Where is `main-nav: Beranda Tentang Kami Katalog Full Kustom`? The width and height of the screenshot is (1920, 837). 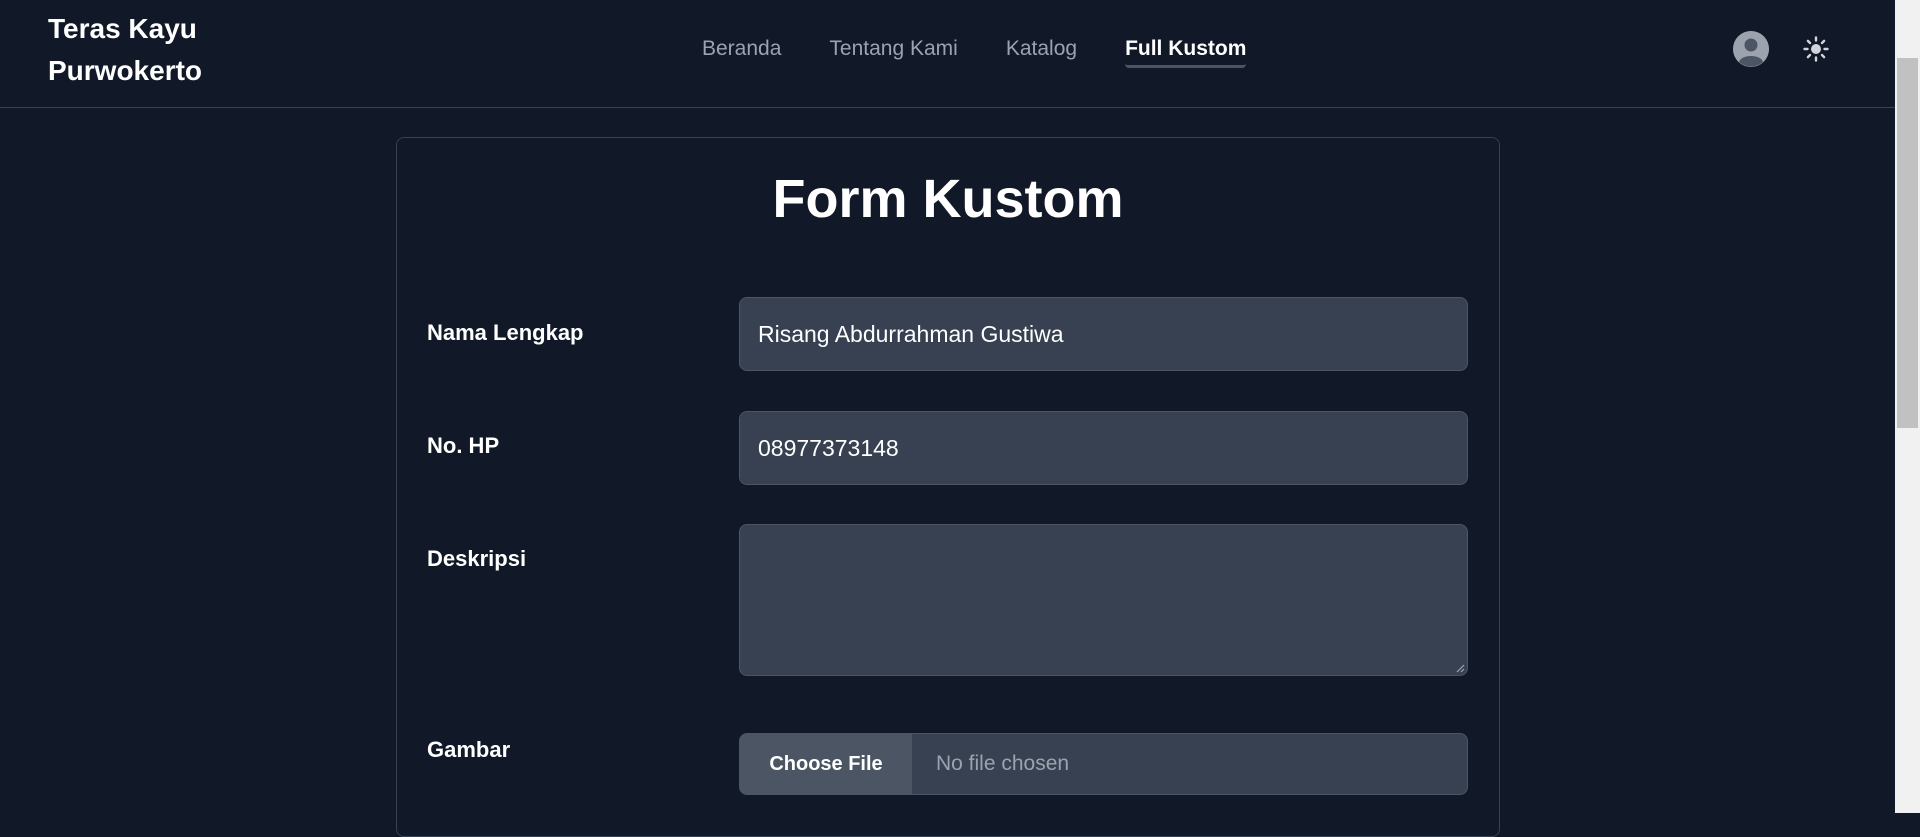
main-nav: Beranda Tentang Kami Katalog Full Kustom is located at coordinates (998, 51).